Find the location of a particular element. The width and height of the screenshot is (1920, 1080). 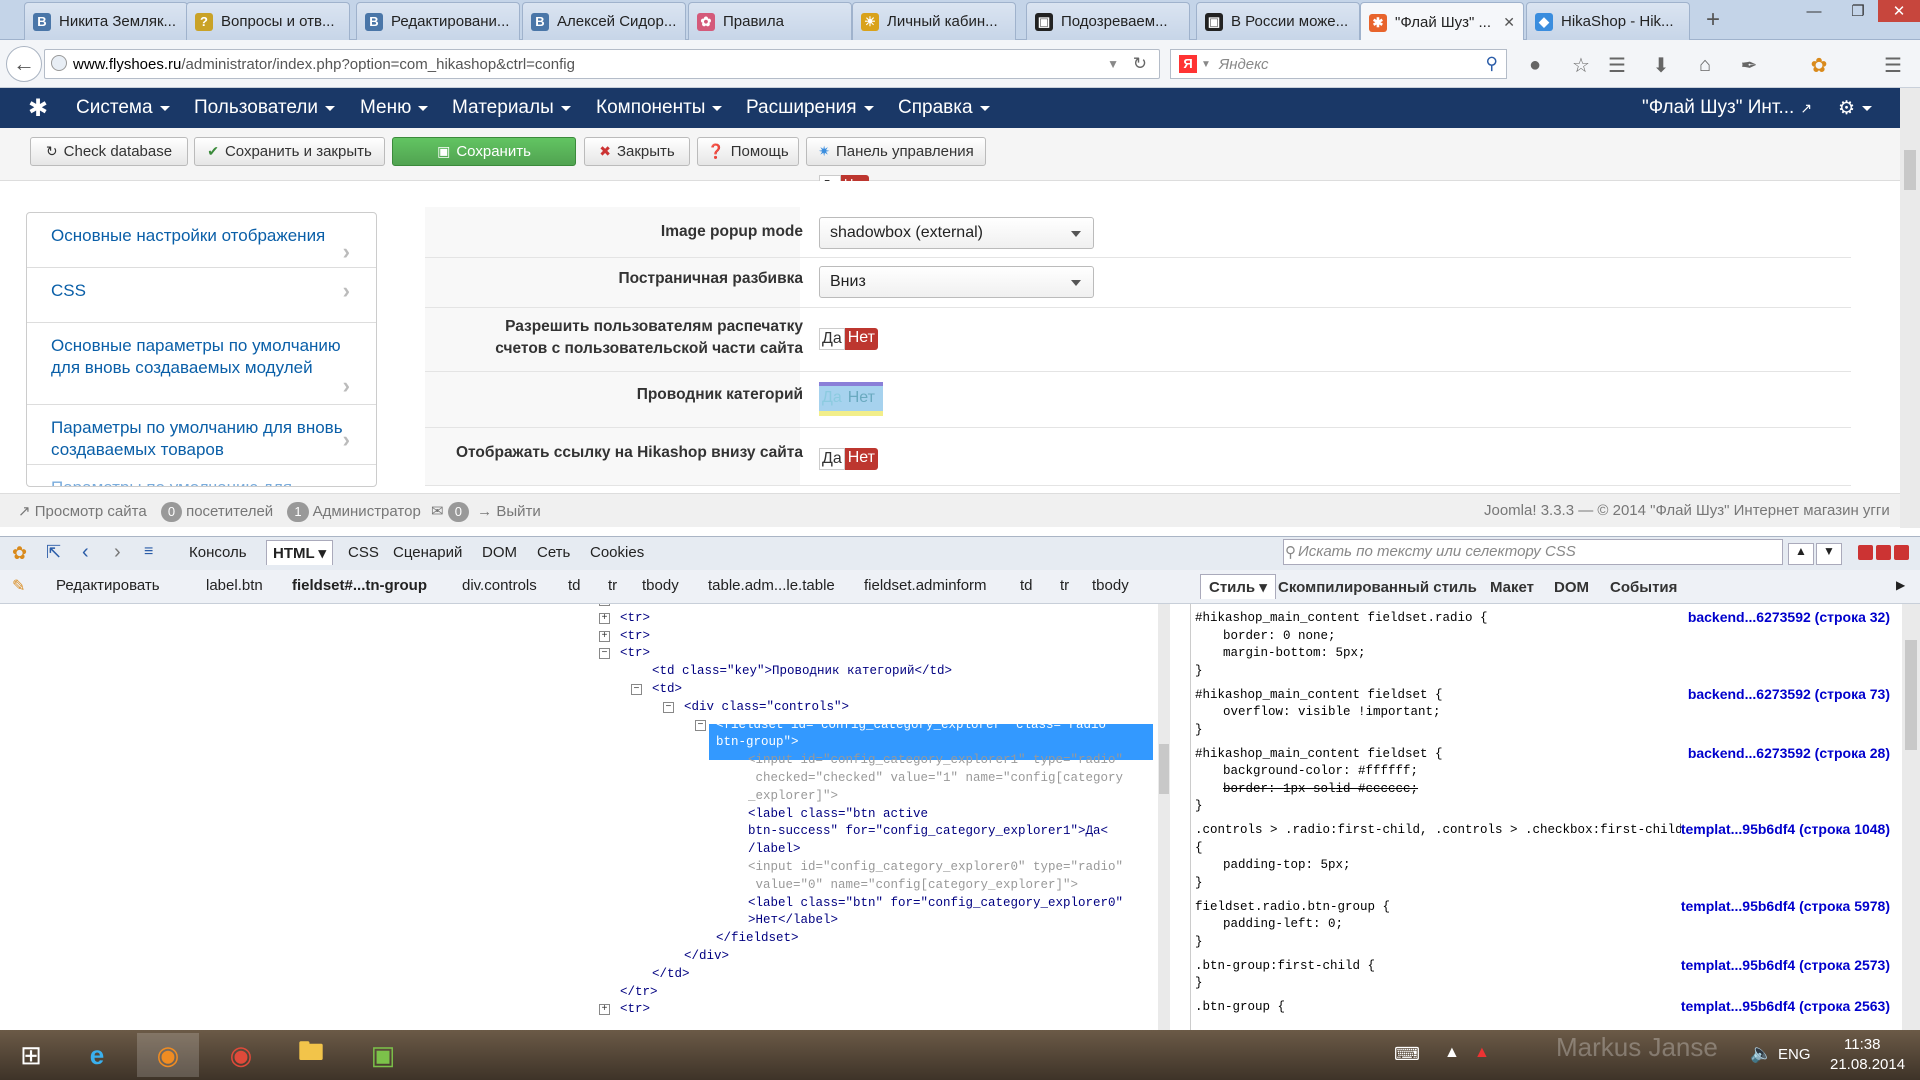

joomla-menu-item: Меню is located at coordinates (394, 108).